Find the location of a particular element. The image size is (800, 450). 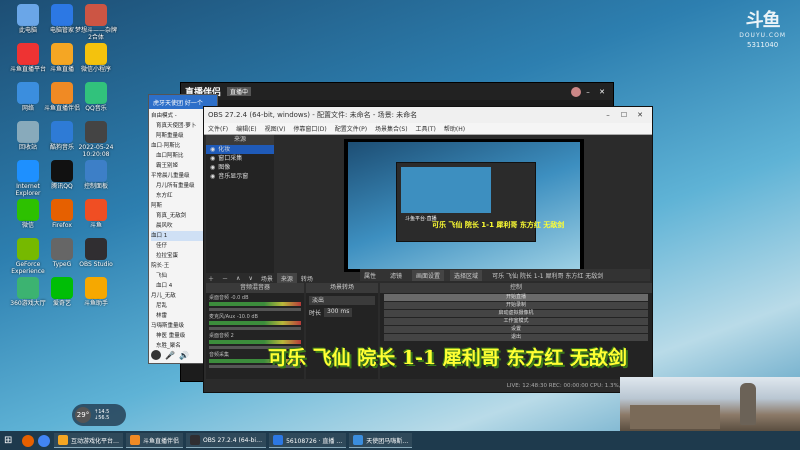

obs-preview: 斗鱼平台·直播 可乐 飞仙 院长 1-1 犀利哥 东方红 无敌剑 is located at coordinates (464, 205).